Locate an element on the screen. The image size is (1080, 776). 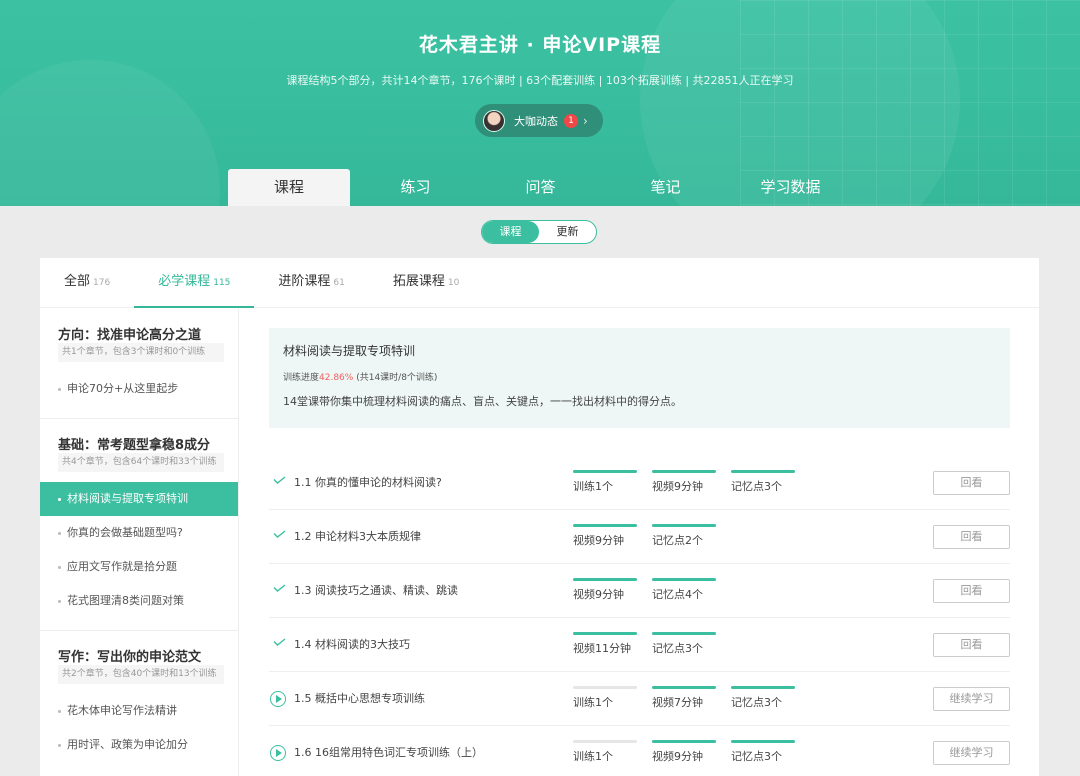
sidebar-item: 花木体申论写作法精讲 is located at coordinates (139, 711).